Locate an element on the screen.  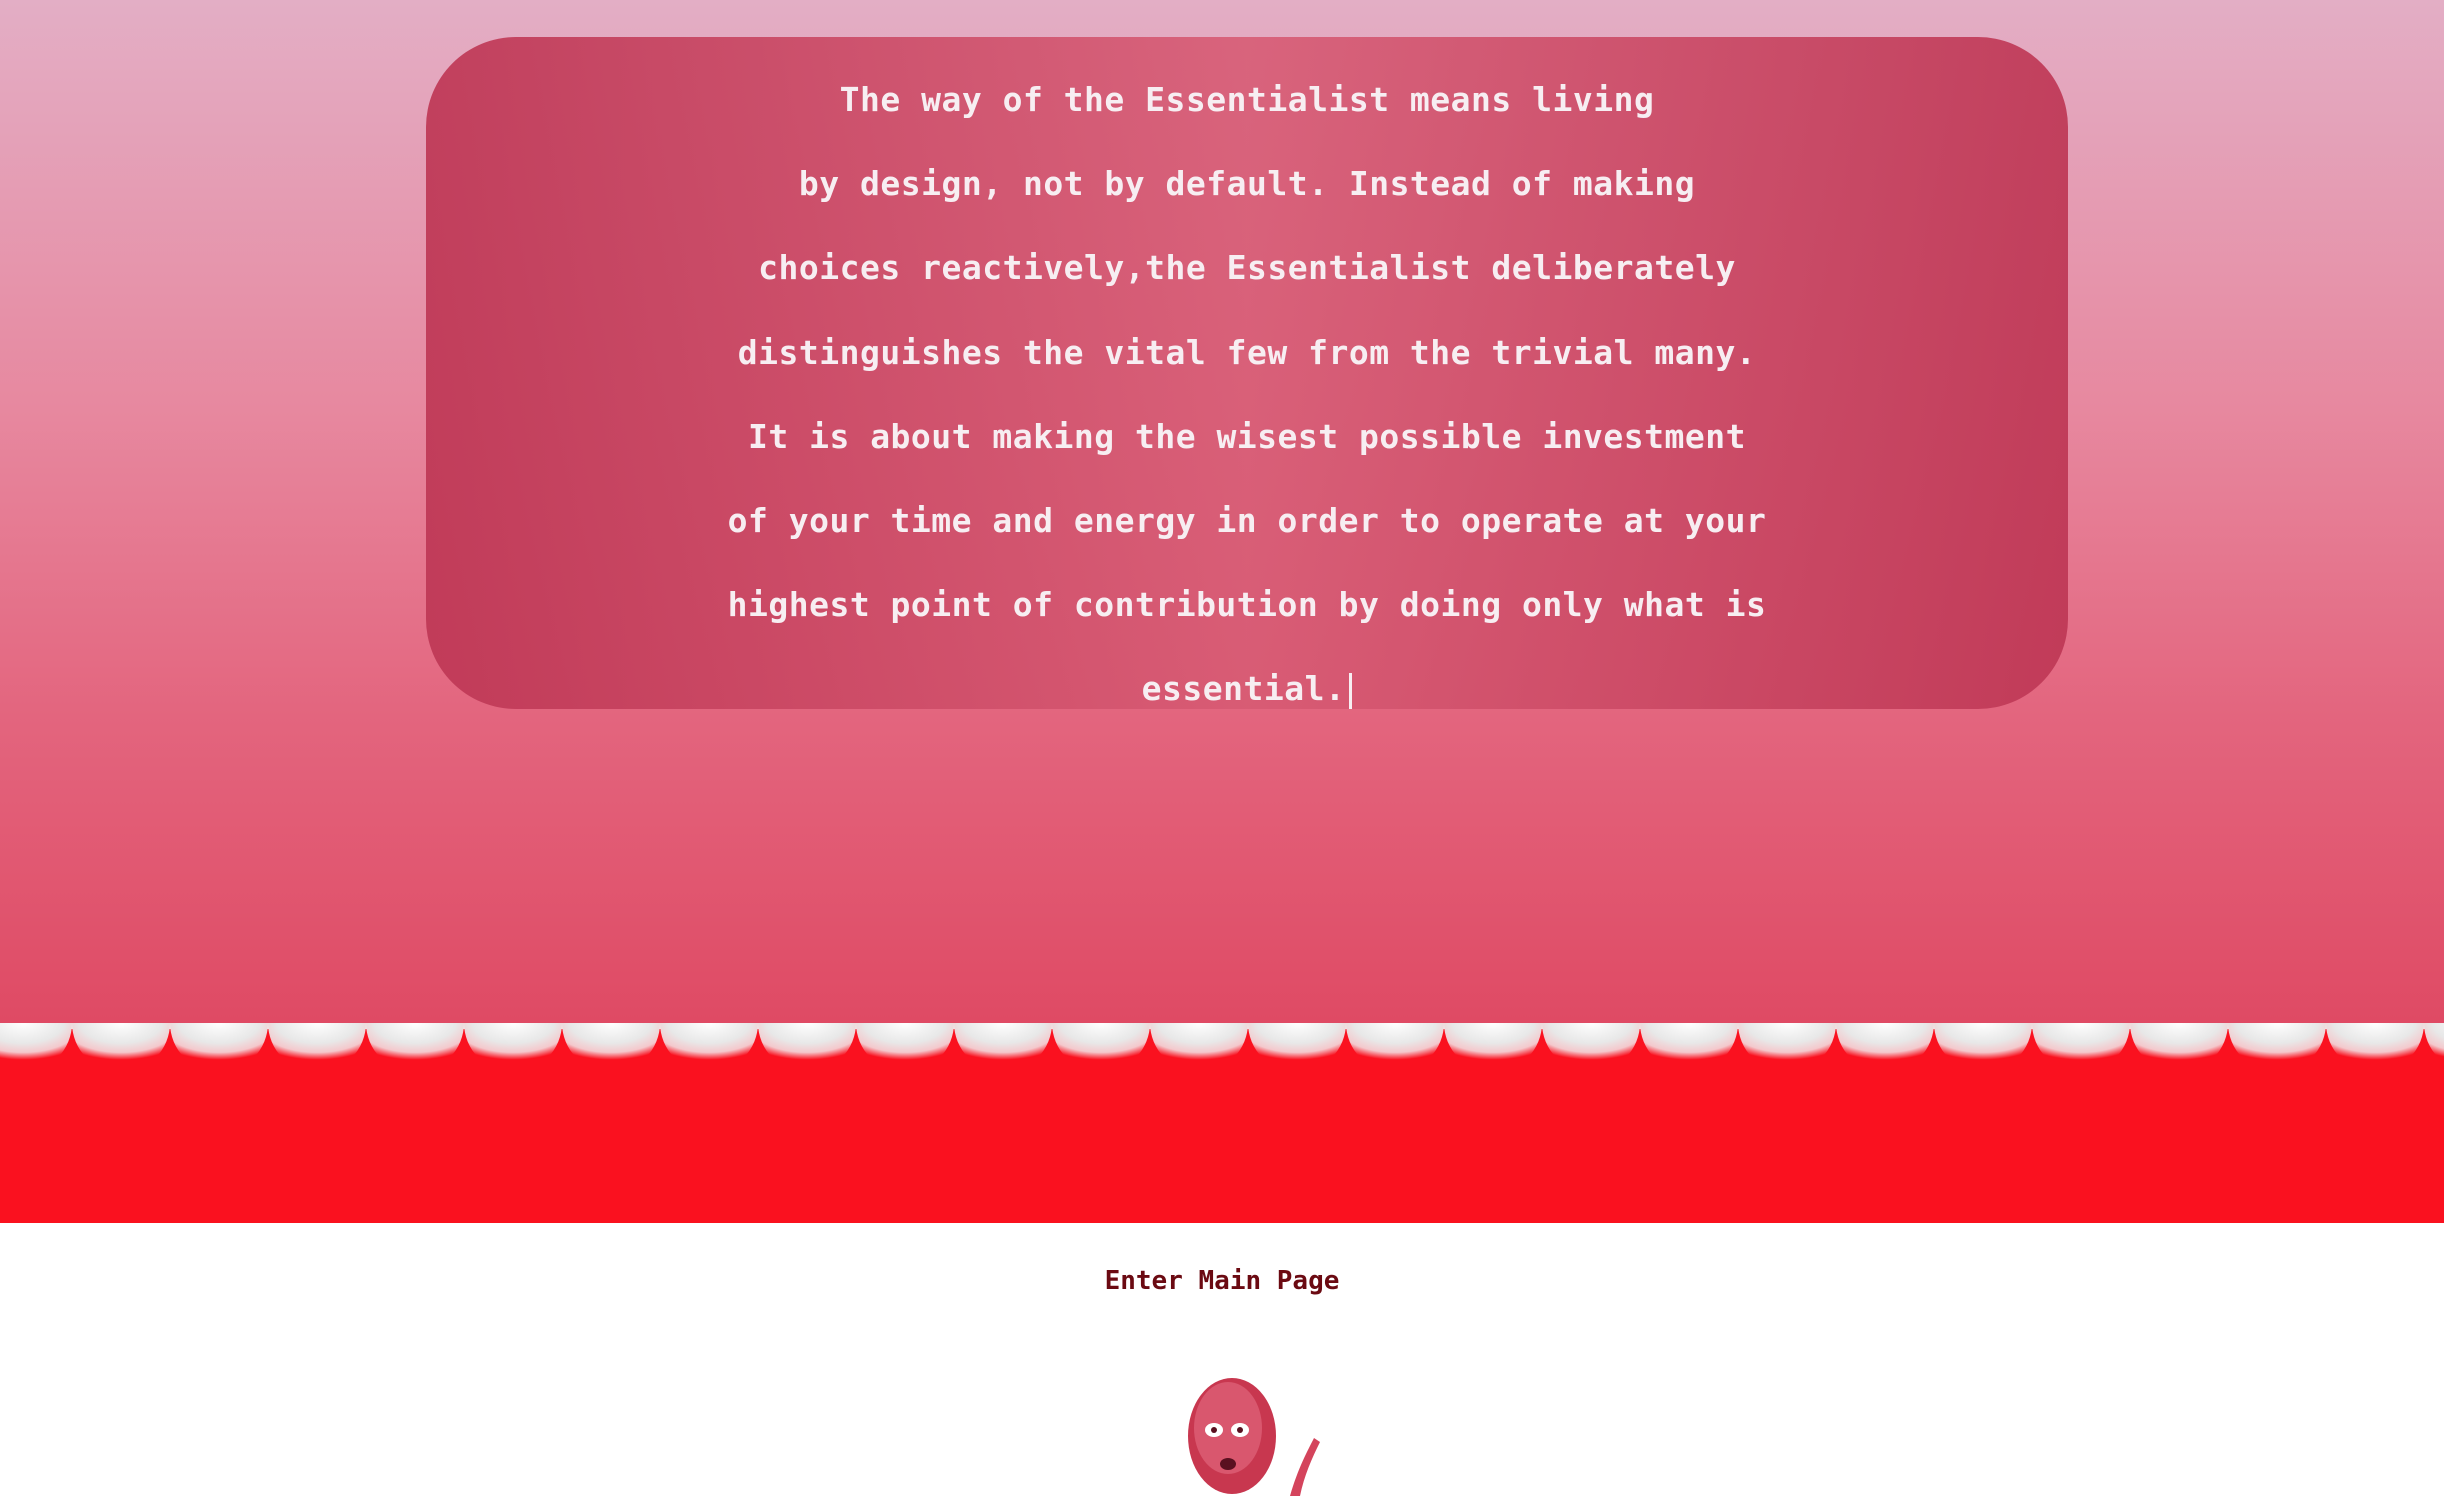
quote-line: The way of the Essentialist means living is located at coordinates (1247, 99).